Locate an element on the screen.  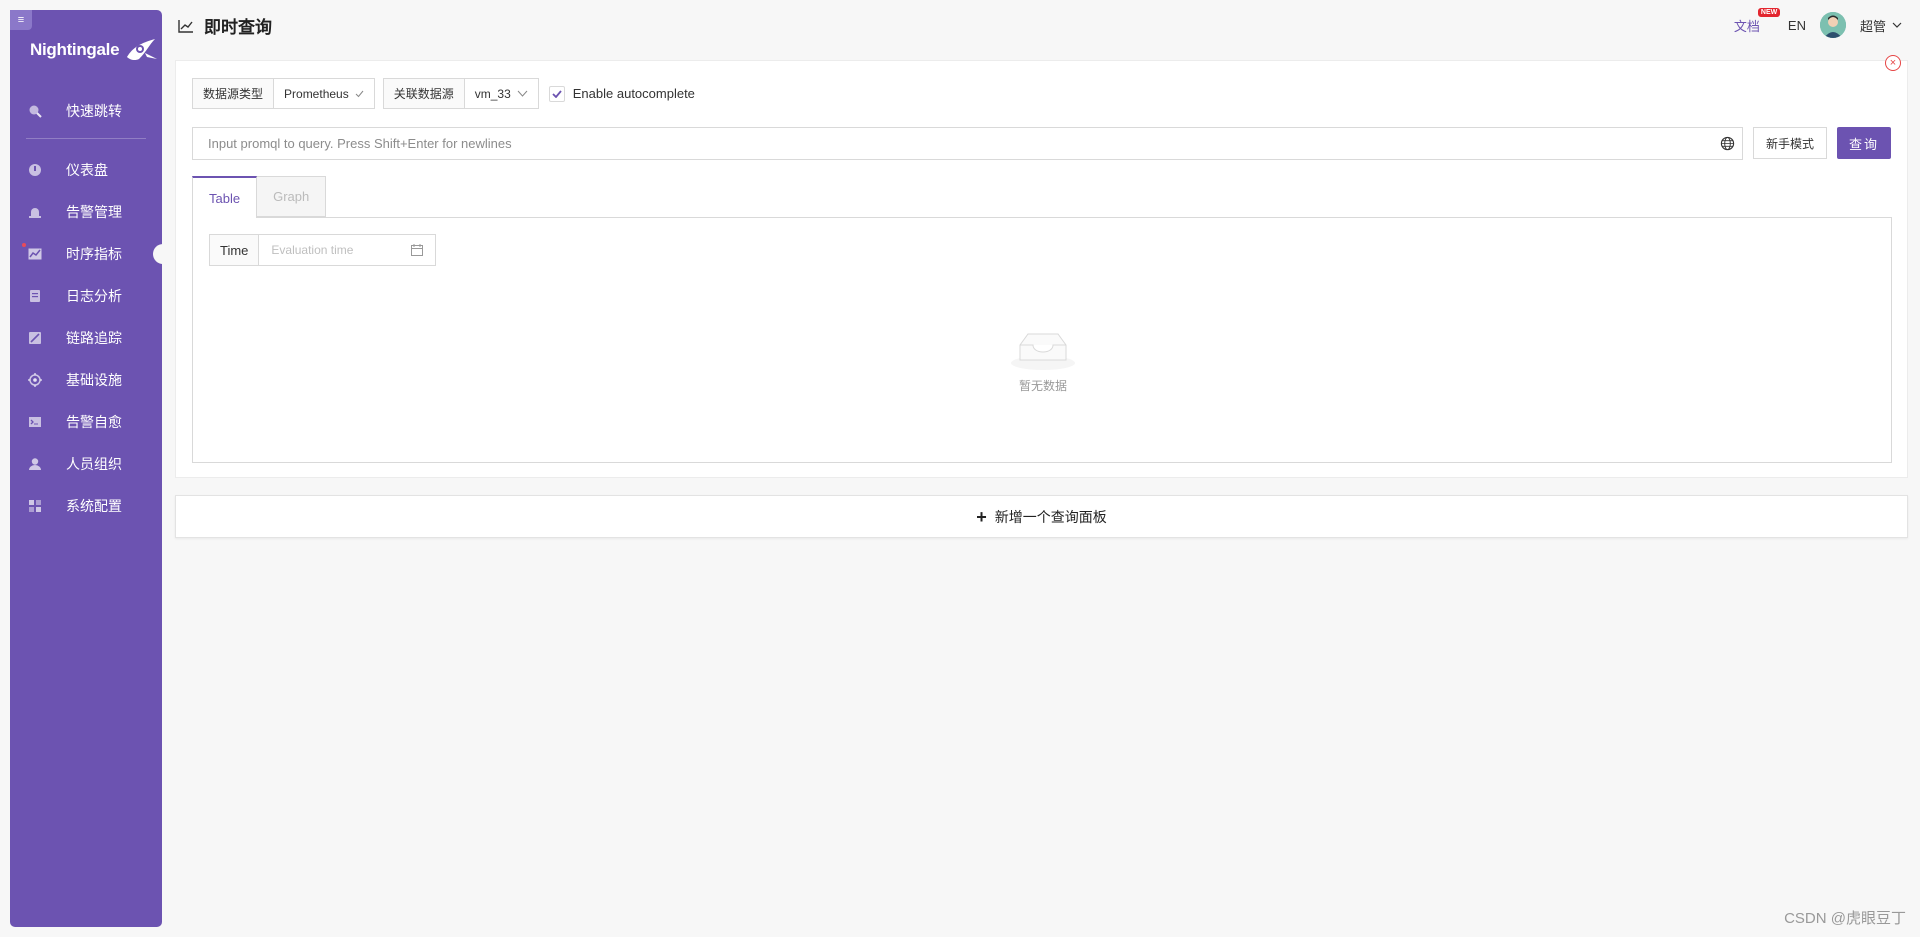
empty-inbox-icon is located at coordinates (1043, 351).